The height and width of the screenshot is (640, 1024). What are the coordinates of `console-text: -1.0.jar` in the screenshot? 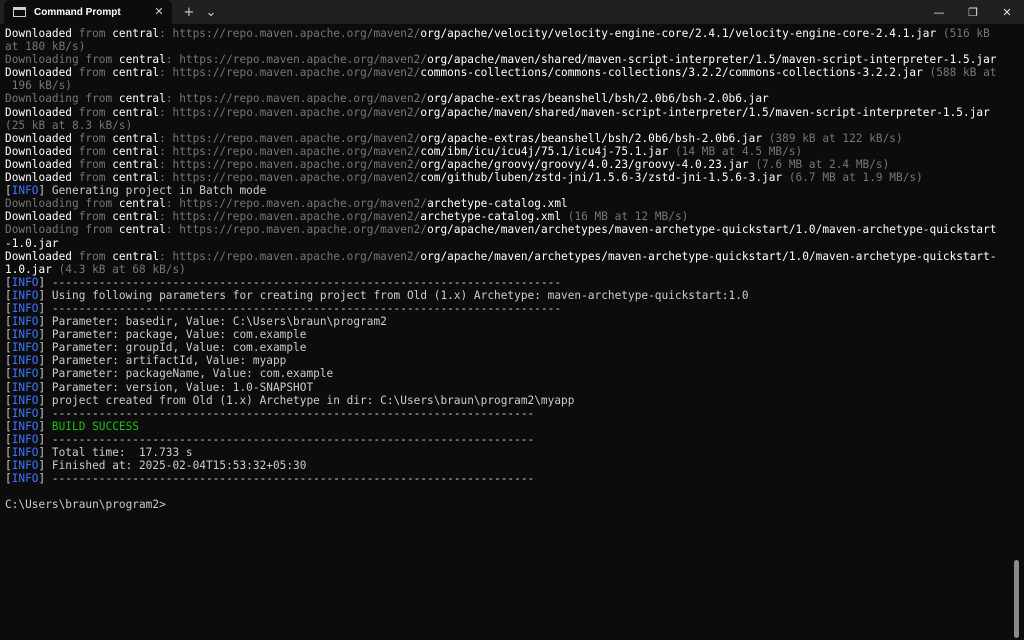 It's located at (32, 243).